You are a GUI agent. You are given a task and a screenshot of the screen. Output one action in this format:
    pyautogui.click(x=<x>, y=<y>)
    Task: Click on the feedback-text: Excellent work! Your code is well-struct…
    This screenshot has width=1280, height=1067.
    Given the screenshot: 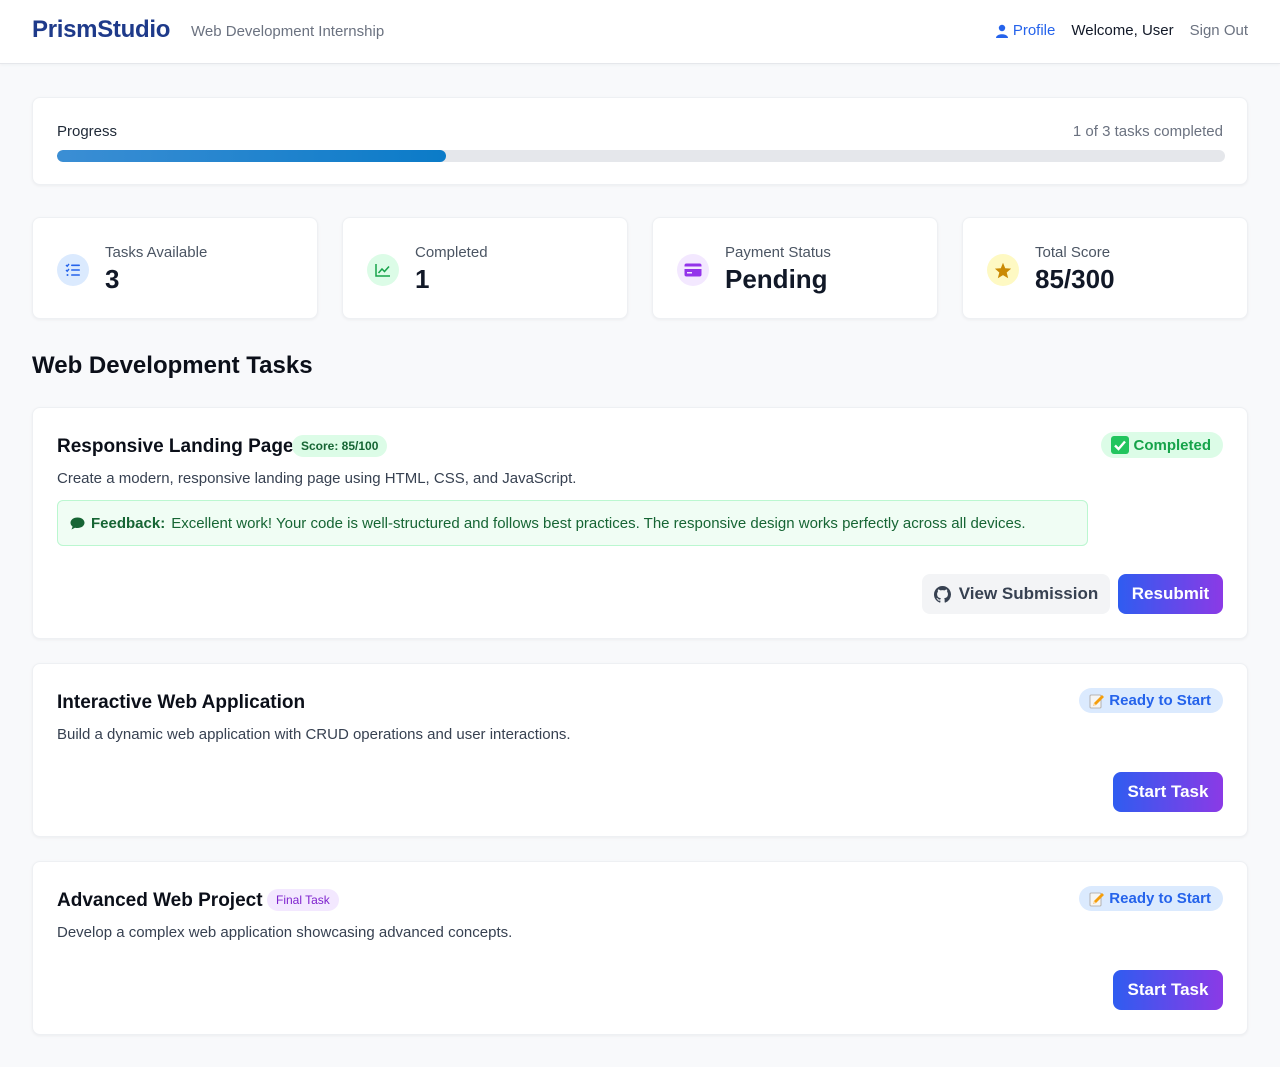 What is the action you would take?
    pyautogui.click(x=598, y=523)
    